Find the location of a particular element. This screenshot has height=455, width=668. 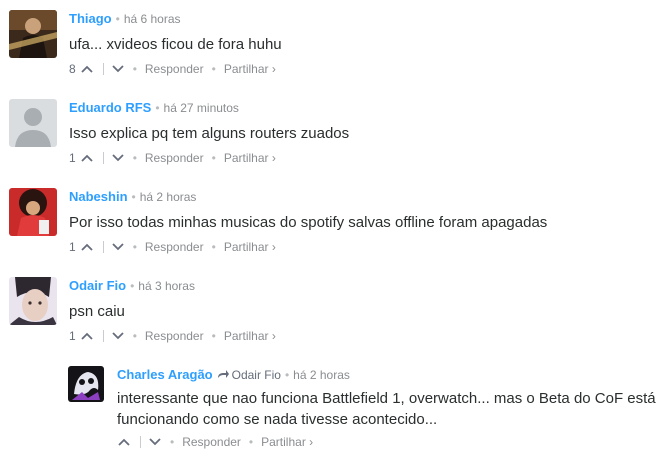

reply-arrow-icon is located at coordinates (223, 374).